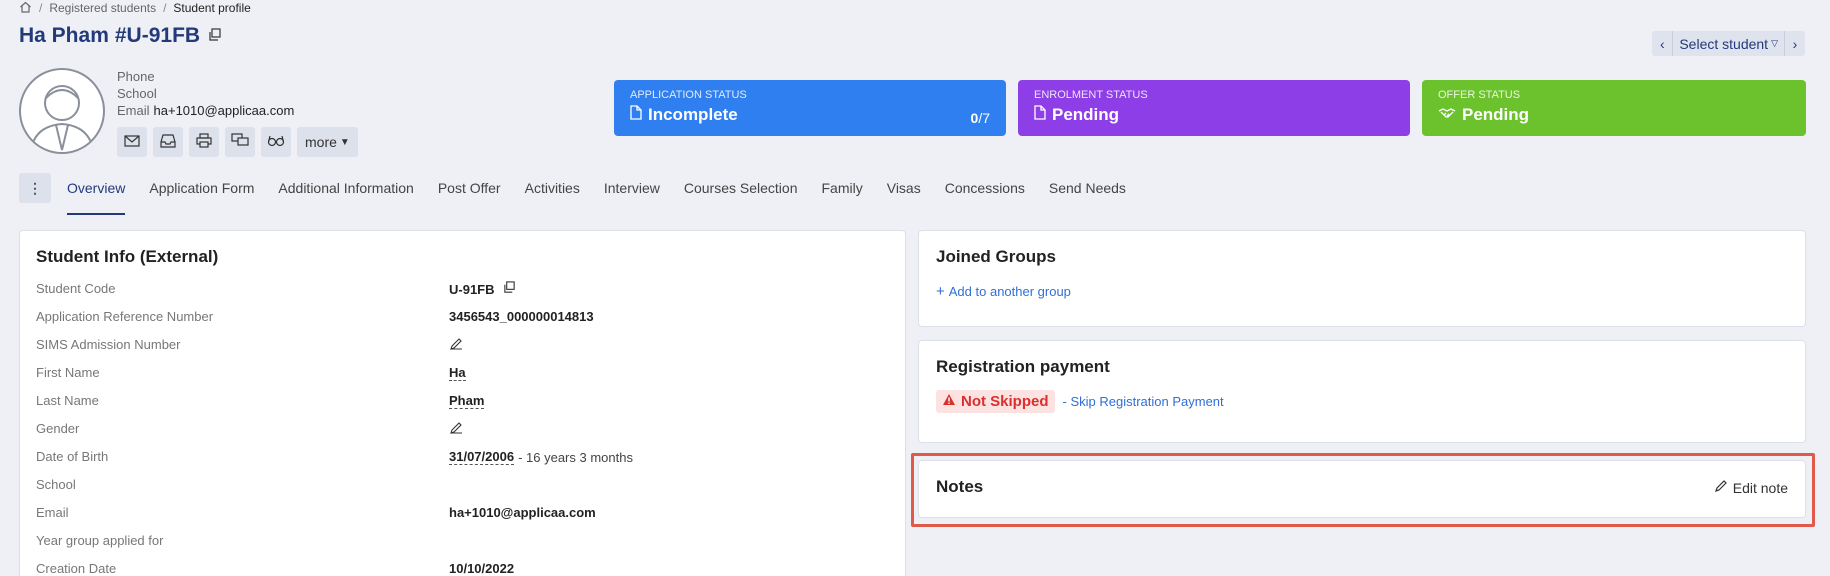  I want to click on edit-note-label: Edit note, so click(1760, 487).